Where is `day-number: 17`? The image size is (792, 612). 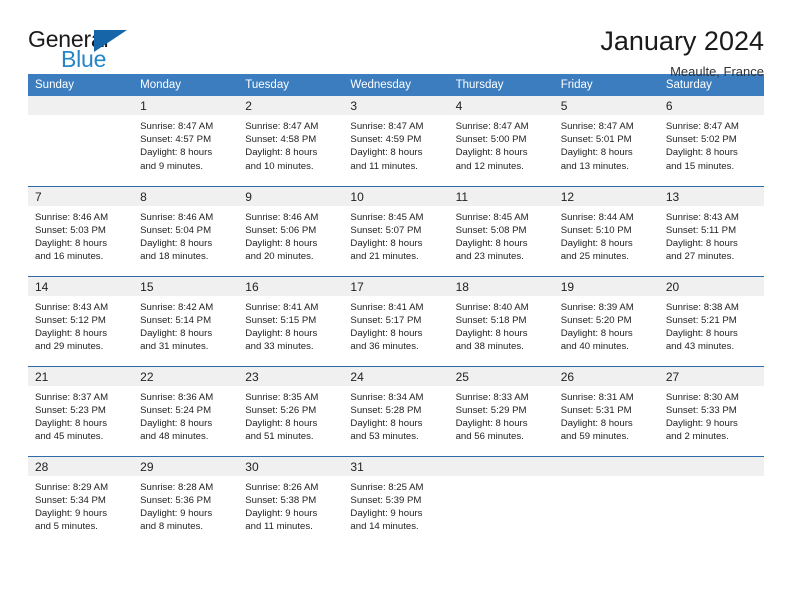 day-number: 17 is located at coordinates (396, 286).